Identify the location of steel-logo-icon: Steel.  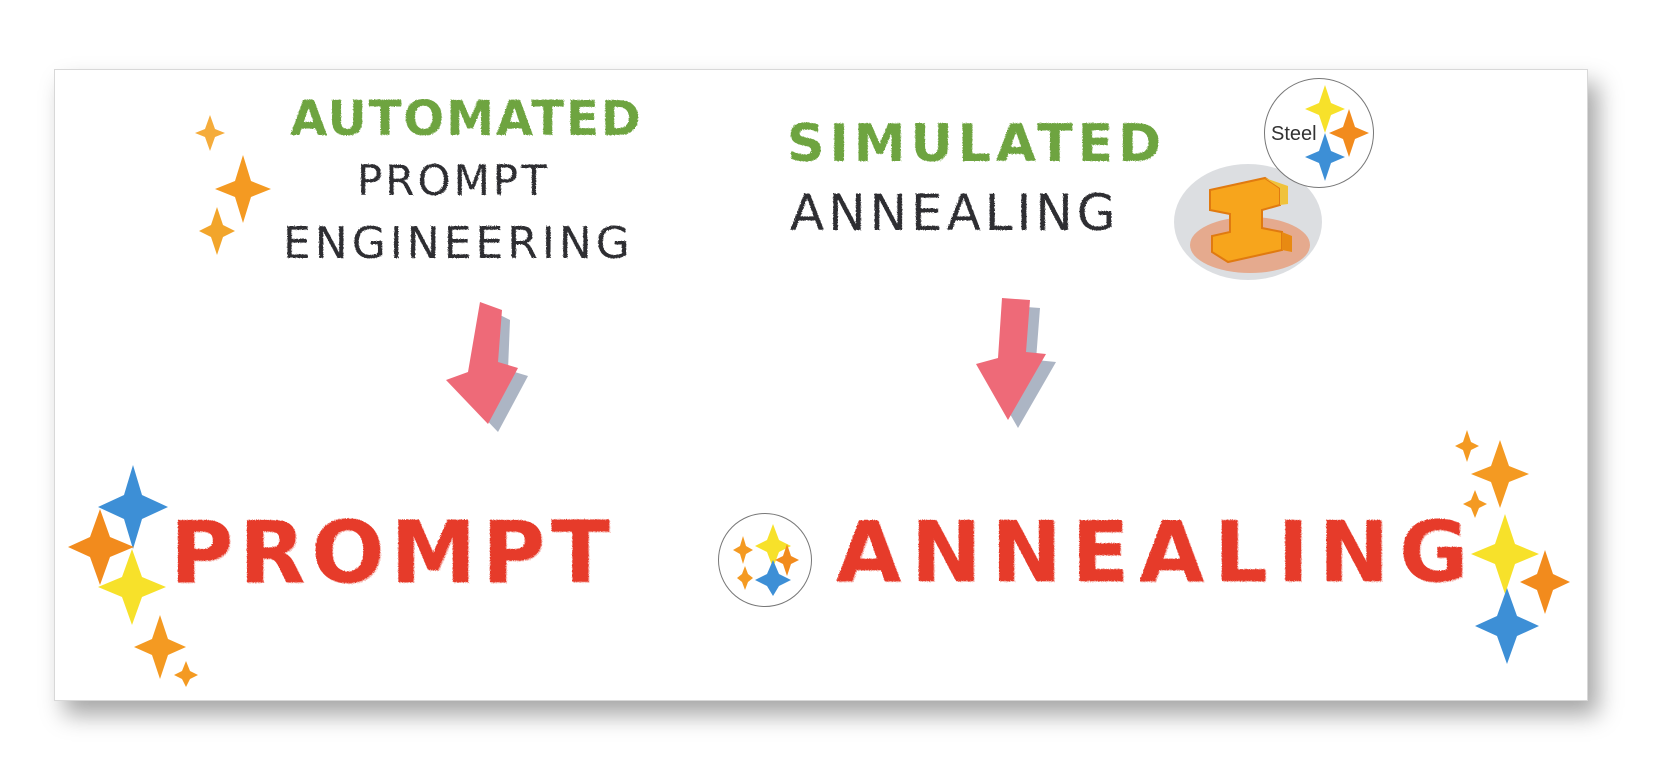
(1319, 133).